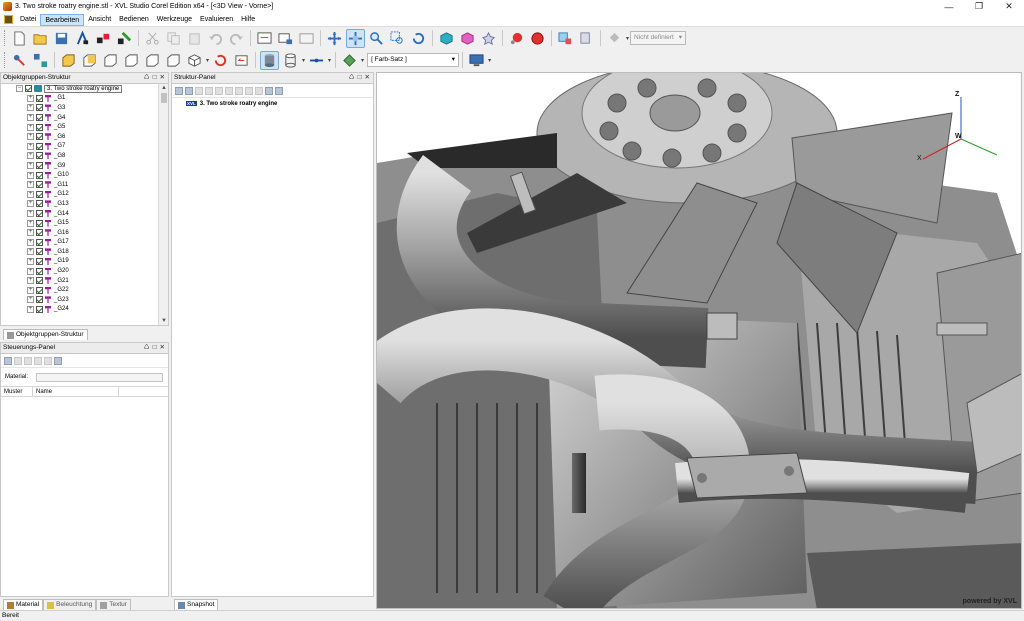 The image size is (1024, 621). Describe the element at coordinates (272, 103) in the screenshot. I see `structure-root-row: XVL 3. Two stroke roatry engine` at that location.